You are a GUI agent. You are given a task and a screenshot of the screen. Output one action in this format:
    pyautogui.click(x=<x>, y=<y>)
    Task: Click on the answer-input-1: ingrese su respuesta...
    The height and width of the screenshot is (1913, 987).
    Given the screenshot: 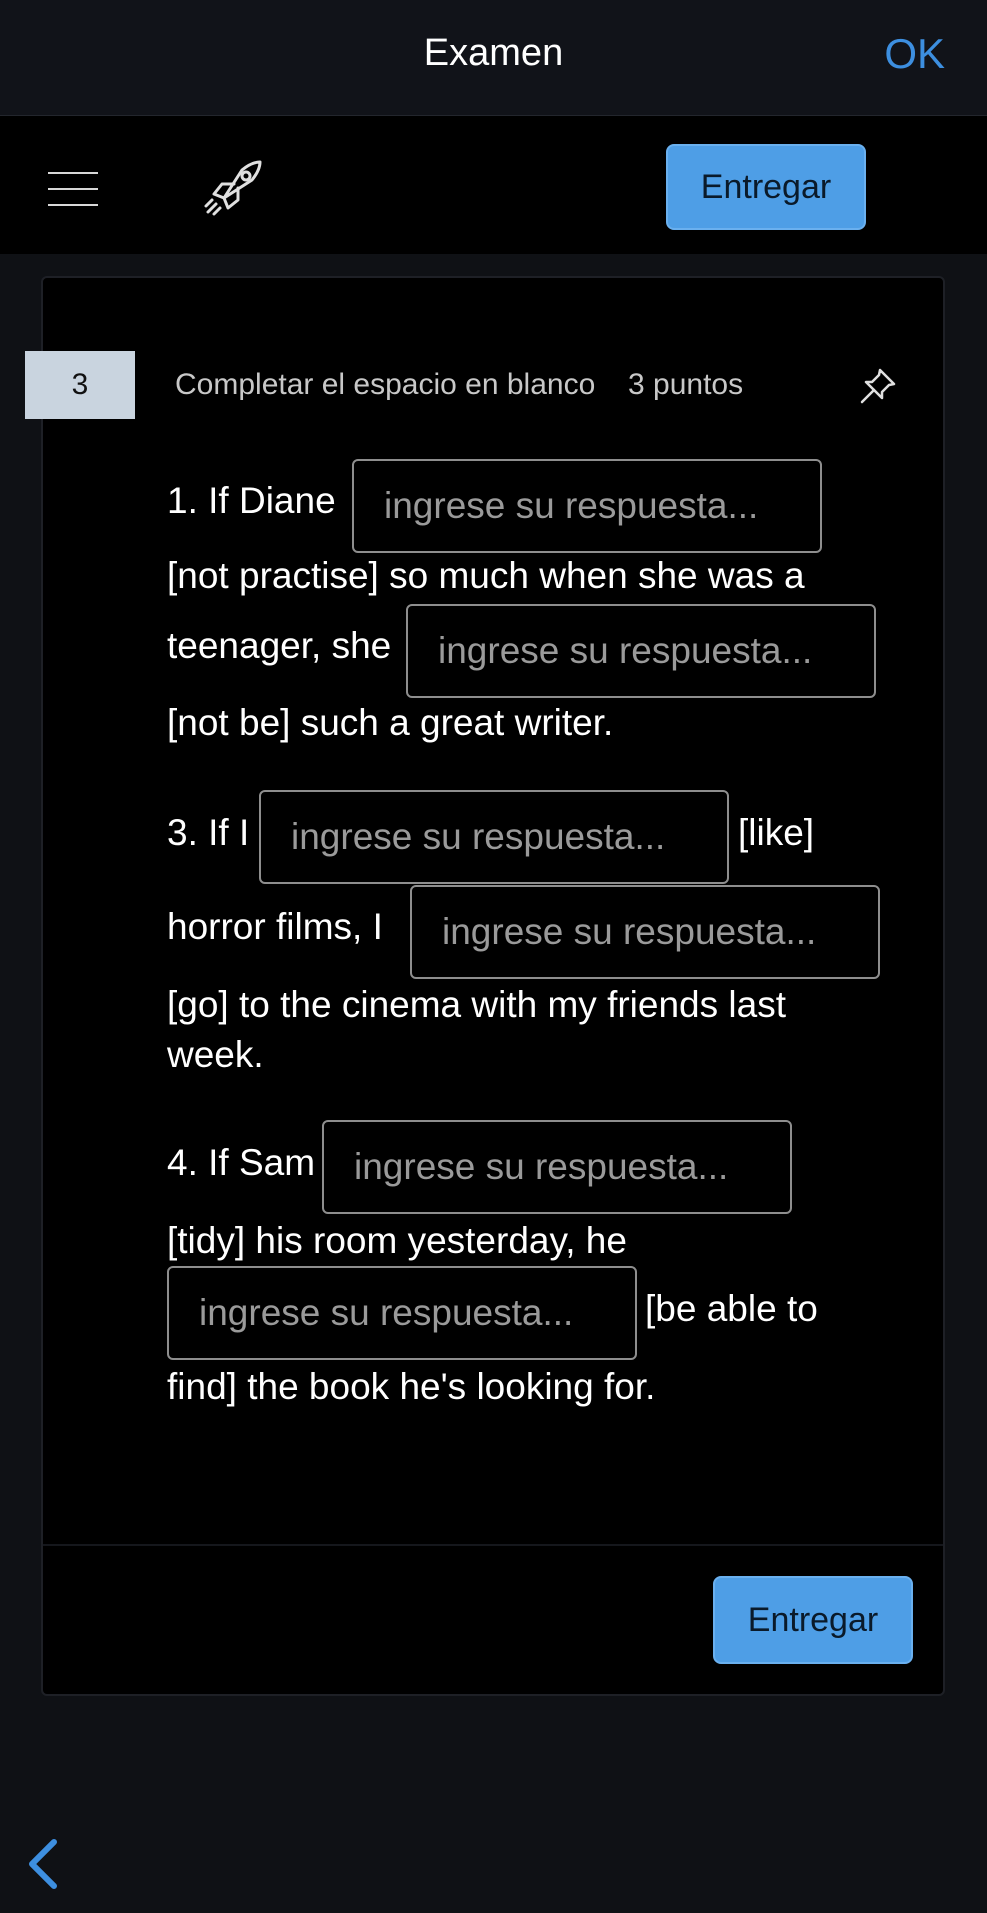 What is the action you would take?
    pyautogui.click(x=587, y=506)
    